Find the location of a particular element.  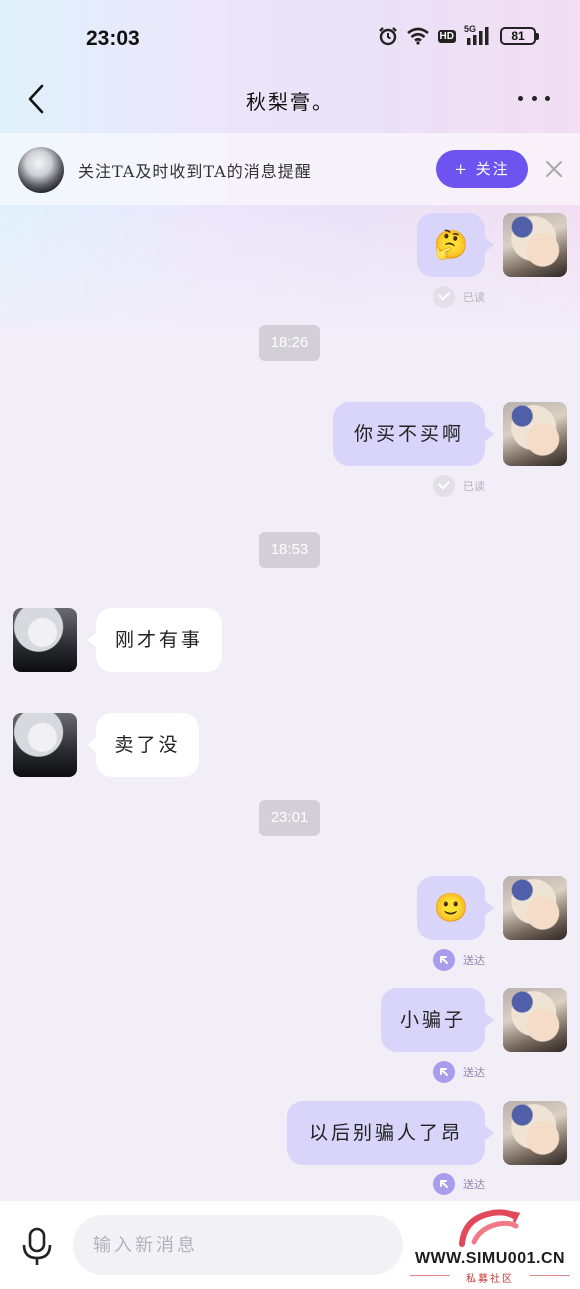

message-bubble-received: 卖了没 is located at coordinates (143, 745).